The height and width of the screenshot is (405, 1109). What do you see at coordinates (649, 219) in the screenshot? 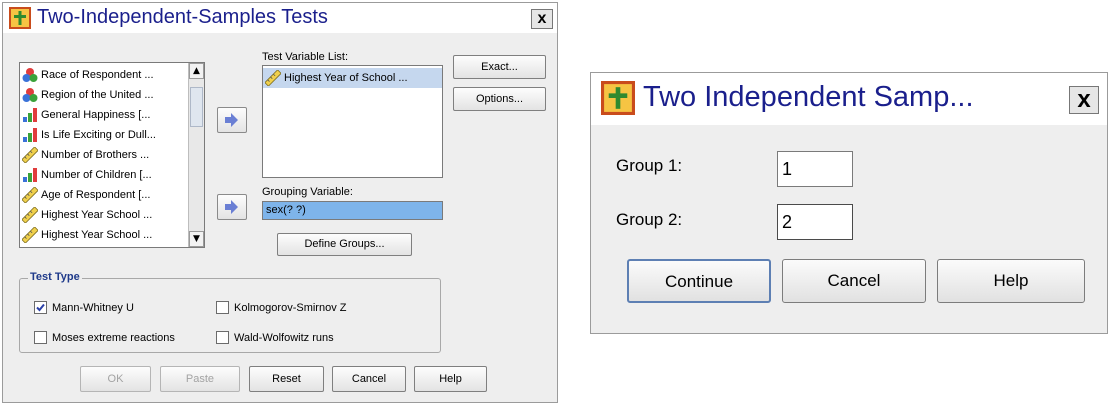
I see `group-2-label: Group 2:` at bounding box center [649, 219].